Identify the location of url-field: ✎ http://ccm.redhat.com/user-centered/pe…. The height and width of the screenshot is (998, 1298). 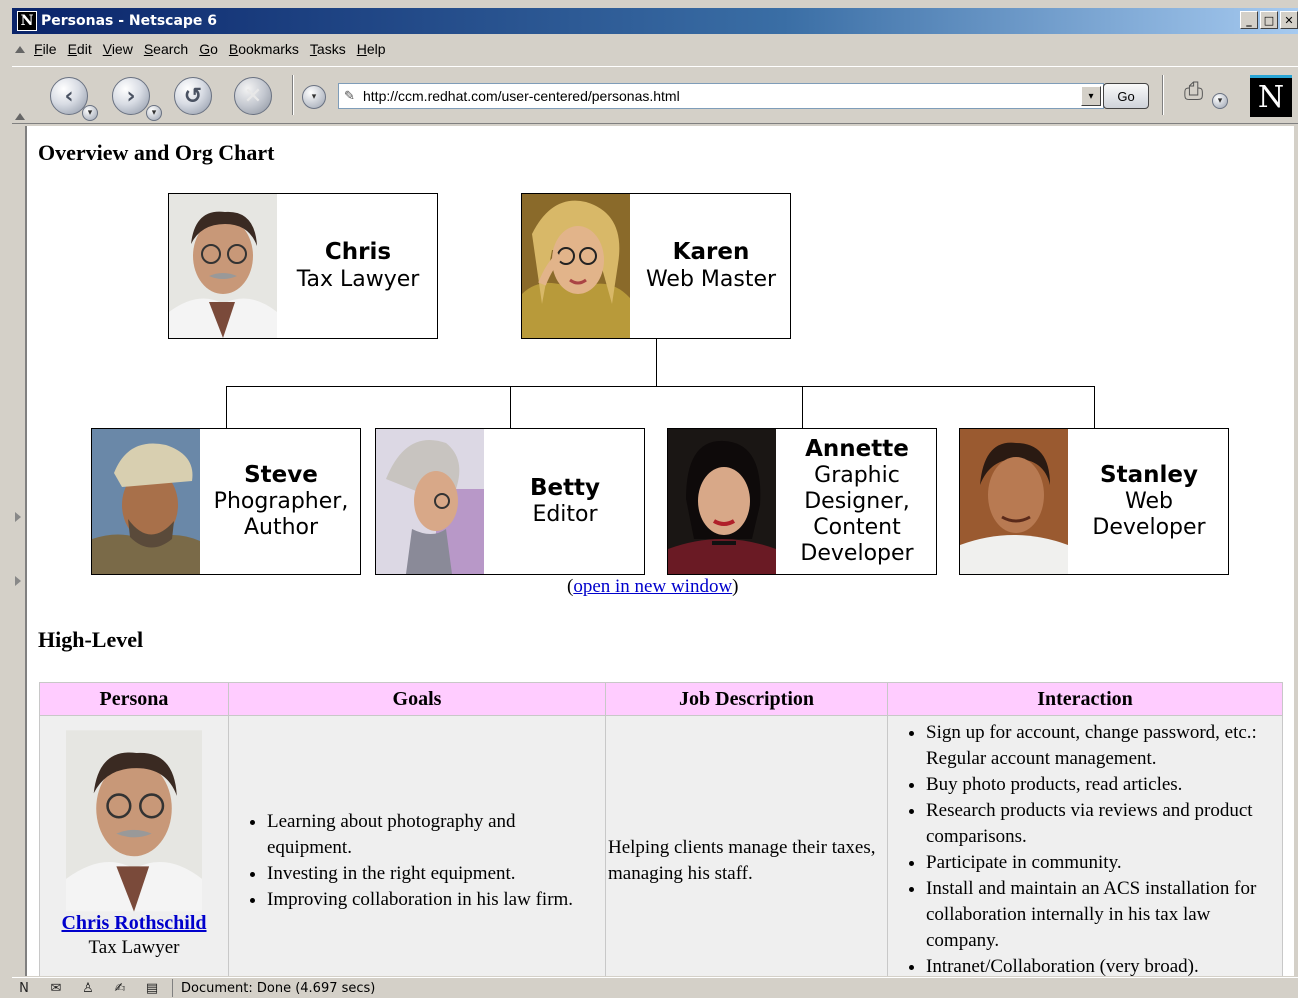
(721, 96).